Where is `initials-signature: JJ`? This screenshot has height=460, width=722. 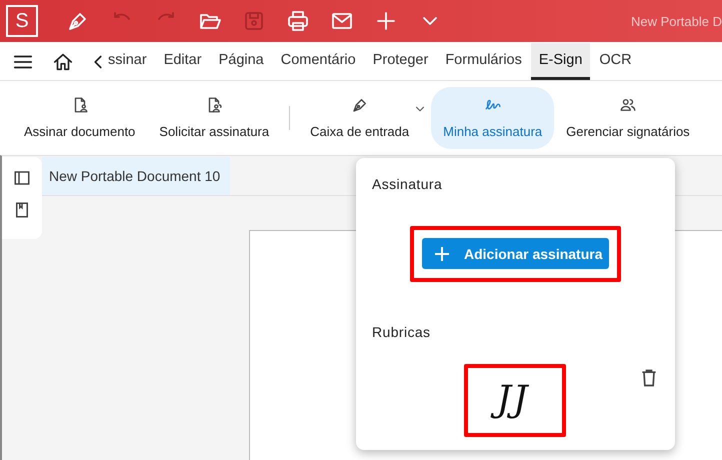 initials-signature: JJ is located at coordinates (515, 400).